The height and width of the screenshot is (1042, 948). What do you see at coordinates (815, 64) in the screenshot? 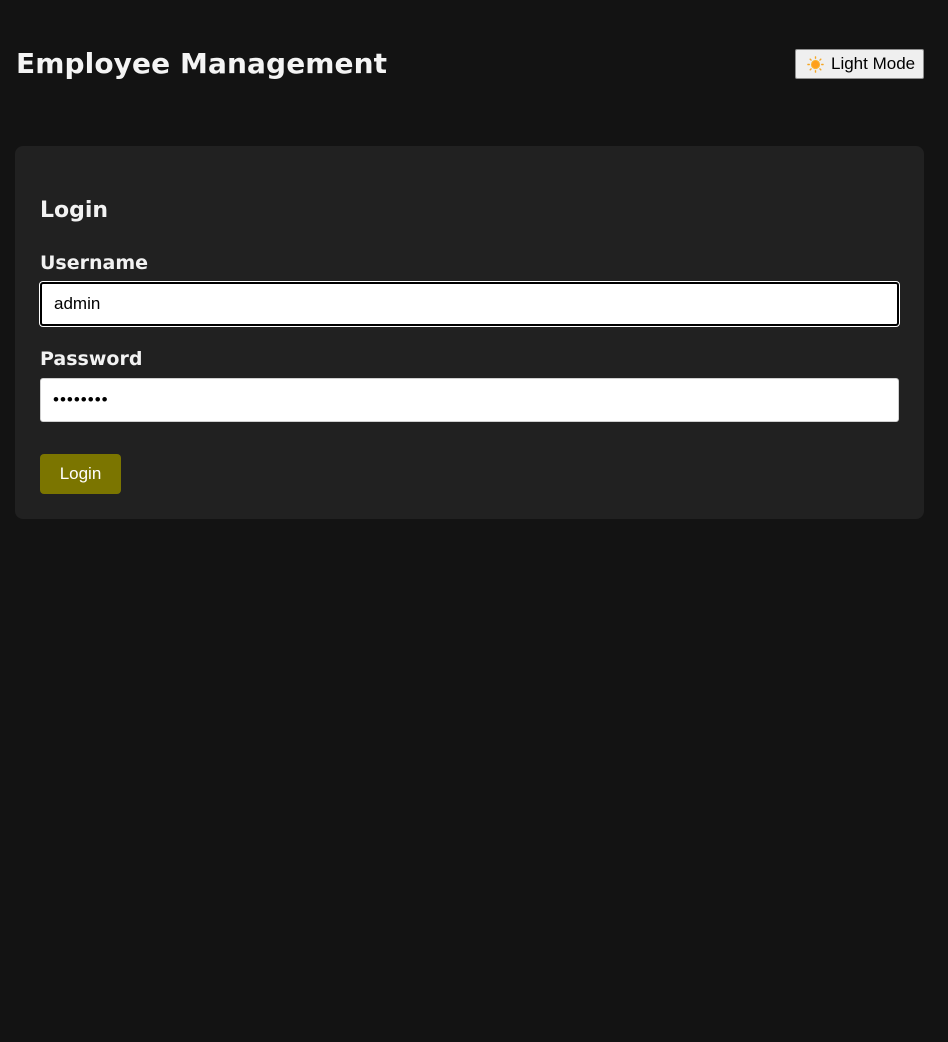
I see `sun-icon` at bounding box center [815, 64].